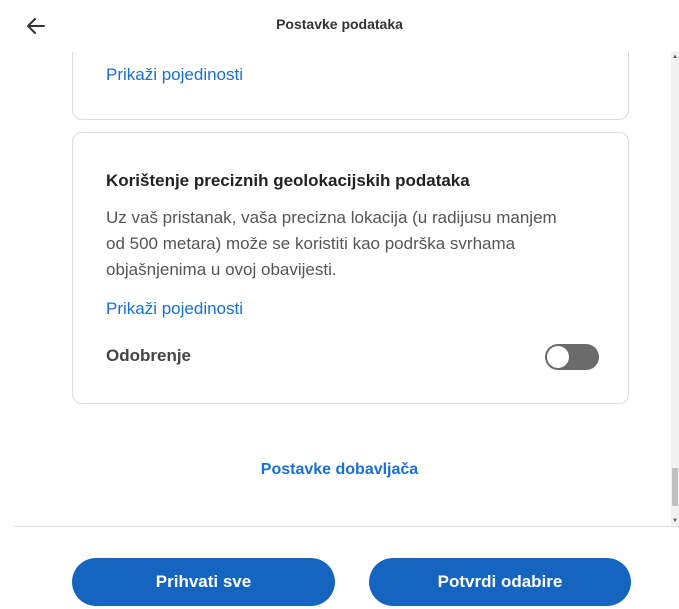 The width and height of the screenshot is (679, 609). What do you see at coordinates (675, 289) in the screenshot?
I see `scrollbar: ▲ ▼` at bounding box center [675, 289].